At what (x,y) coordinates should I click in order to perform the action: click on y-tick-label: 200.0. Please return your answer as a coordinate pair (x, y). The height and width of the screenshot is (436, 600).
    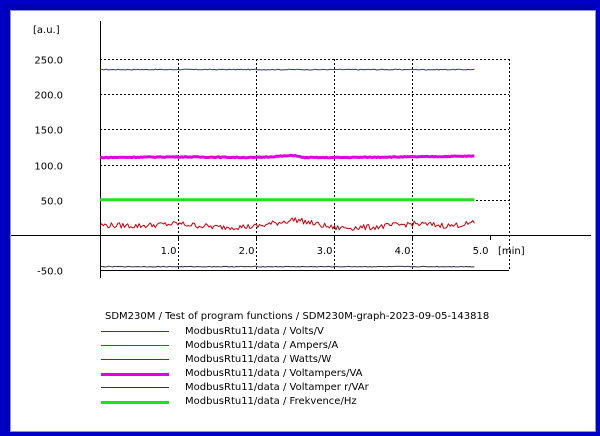
    Looking at the image, I should click on (48, 96).